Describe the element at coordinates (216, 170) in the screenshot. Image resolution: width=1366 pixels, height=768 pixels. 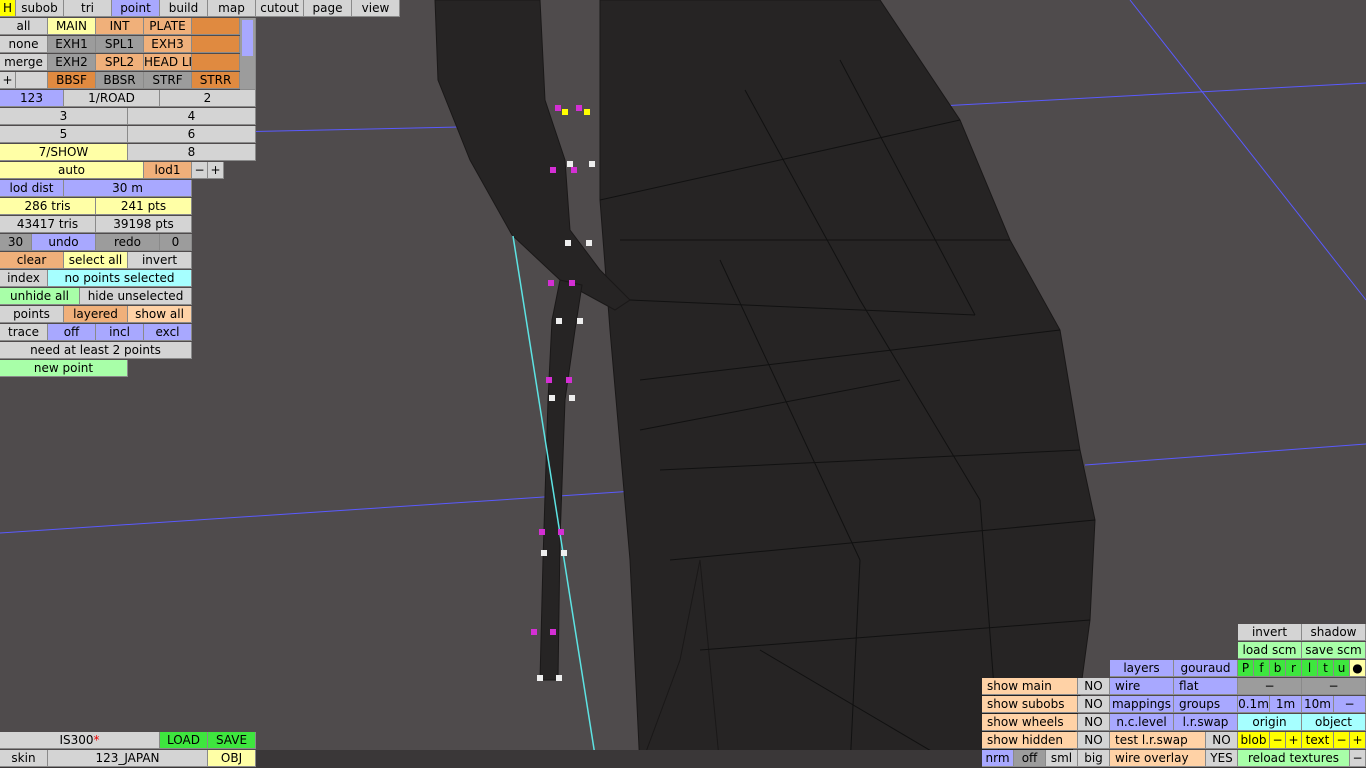
I see `lod-increase-button: +` at that location.